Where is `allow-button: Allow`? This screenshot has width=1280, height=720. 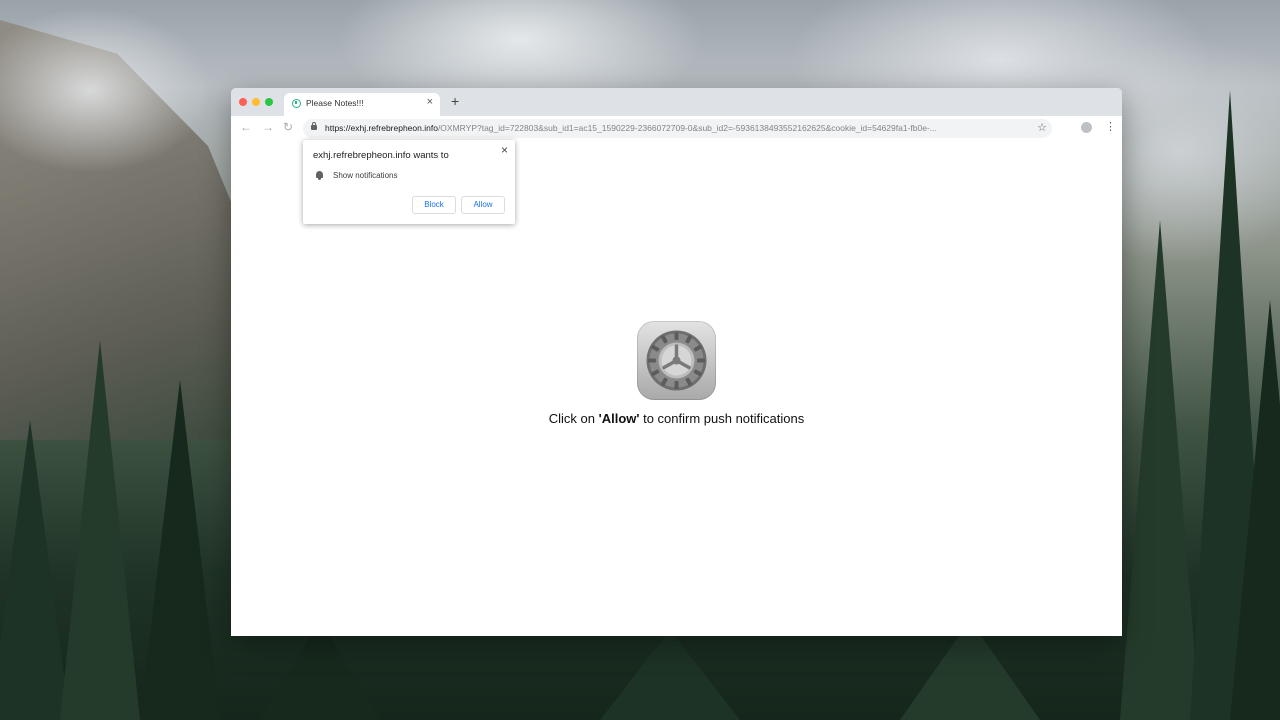 allow-button: Allow is located at coordinates (483, 205).